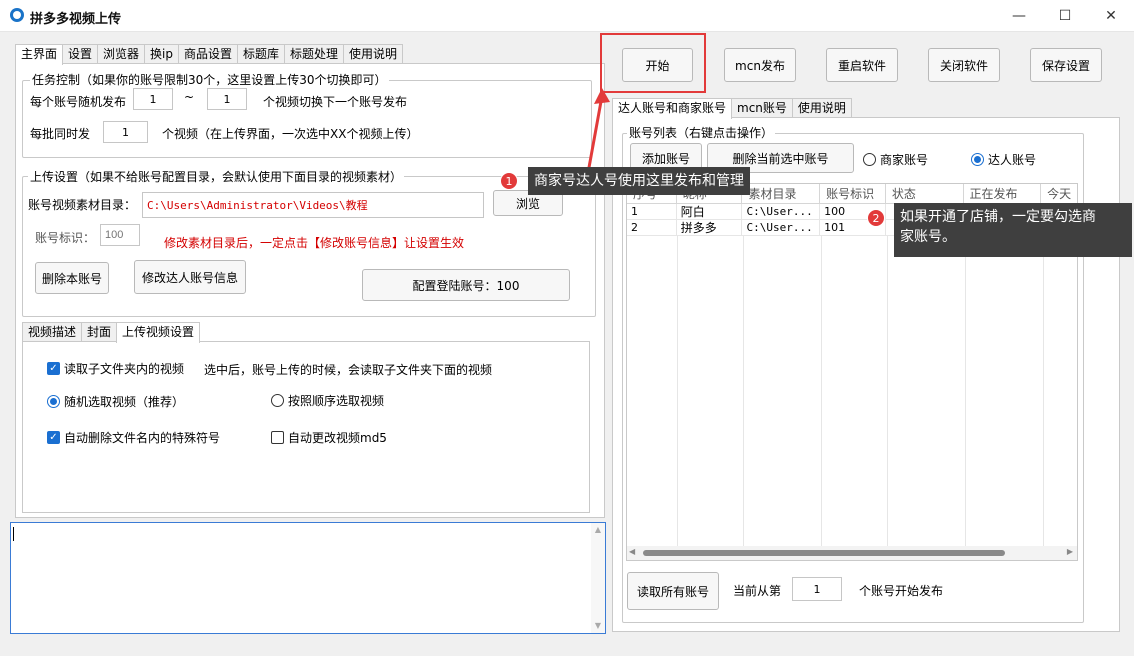  I want to click on col-header: 素材目录, so click(781, 193).